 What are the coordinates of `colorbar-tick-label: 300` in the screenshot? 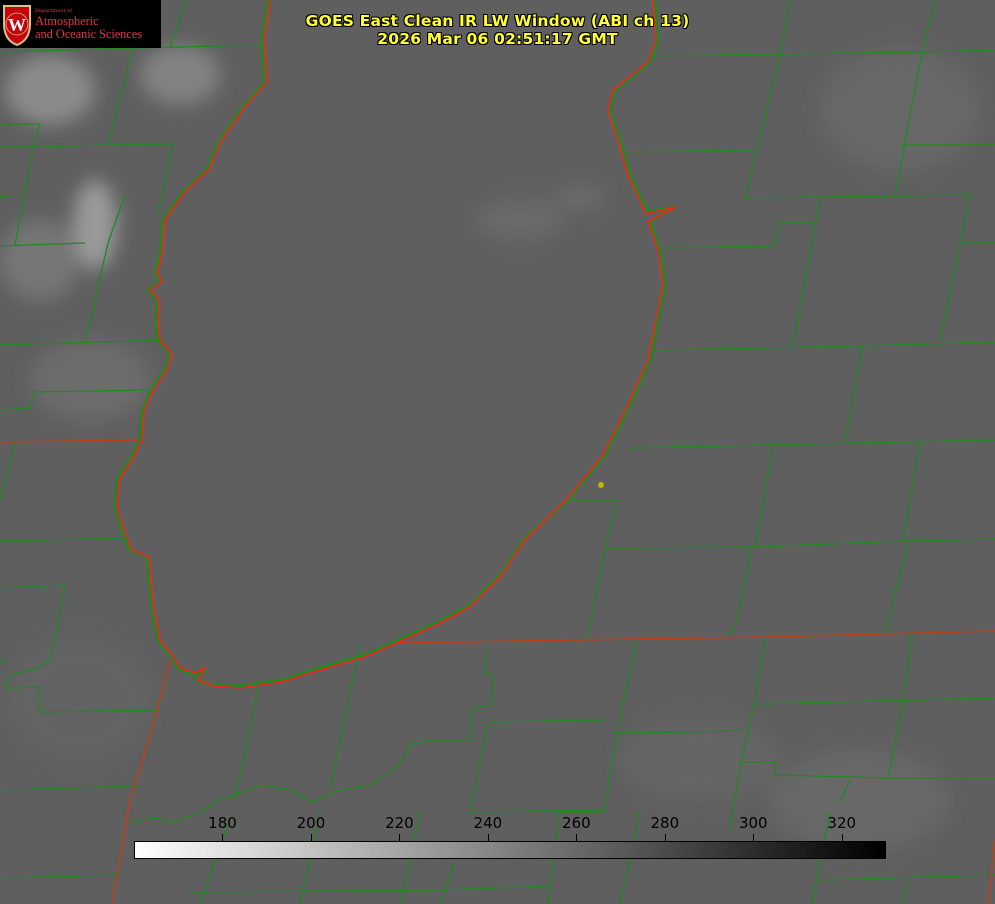 It's located at (753, 823).